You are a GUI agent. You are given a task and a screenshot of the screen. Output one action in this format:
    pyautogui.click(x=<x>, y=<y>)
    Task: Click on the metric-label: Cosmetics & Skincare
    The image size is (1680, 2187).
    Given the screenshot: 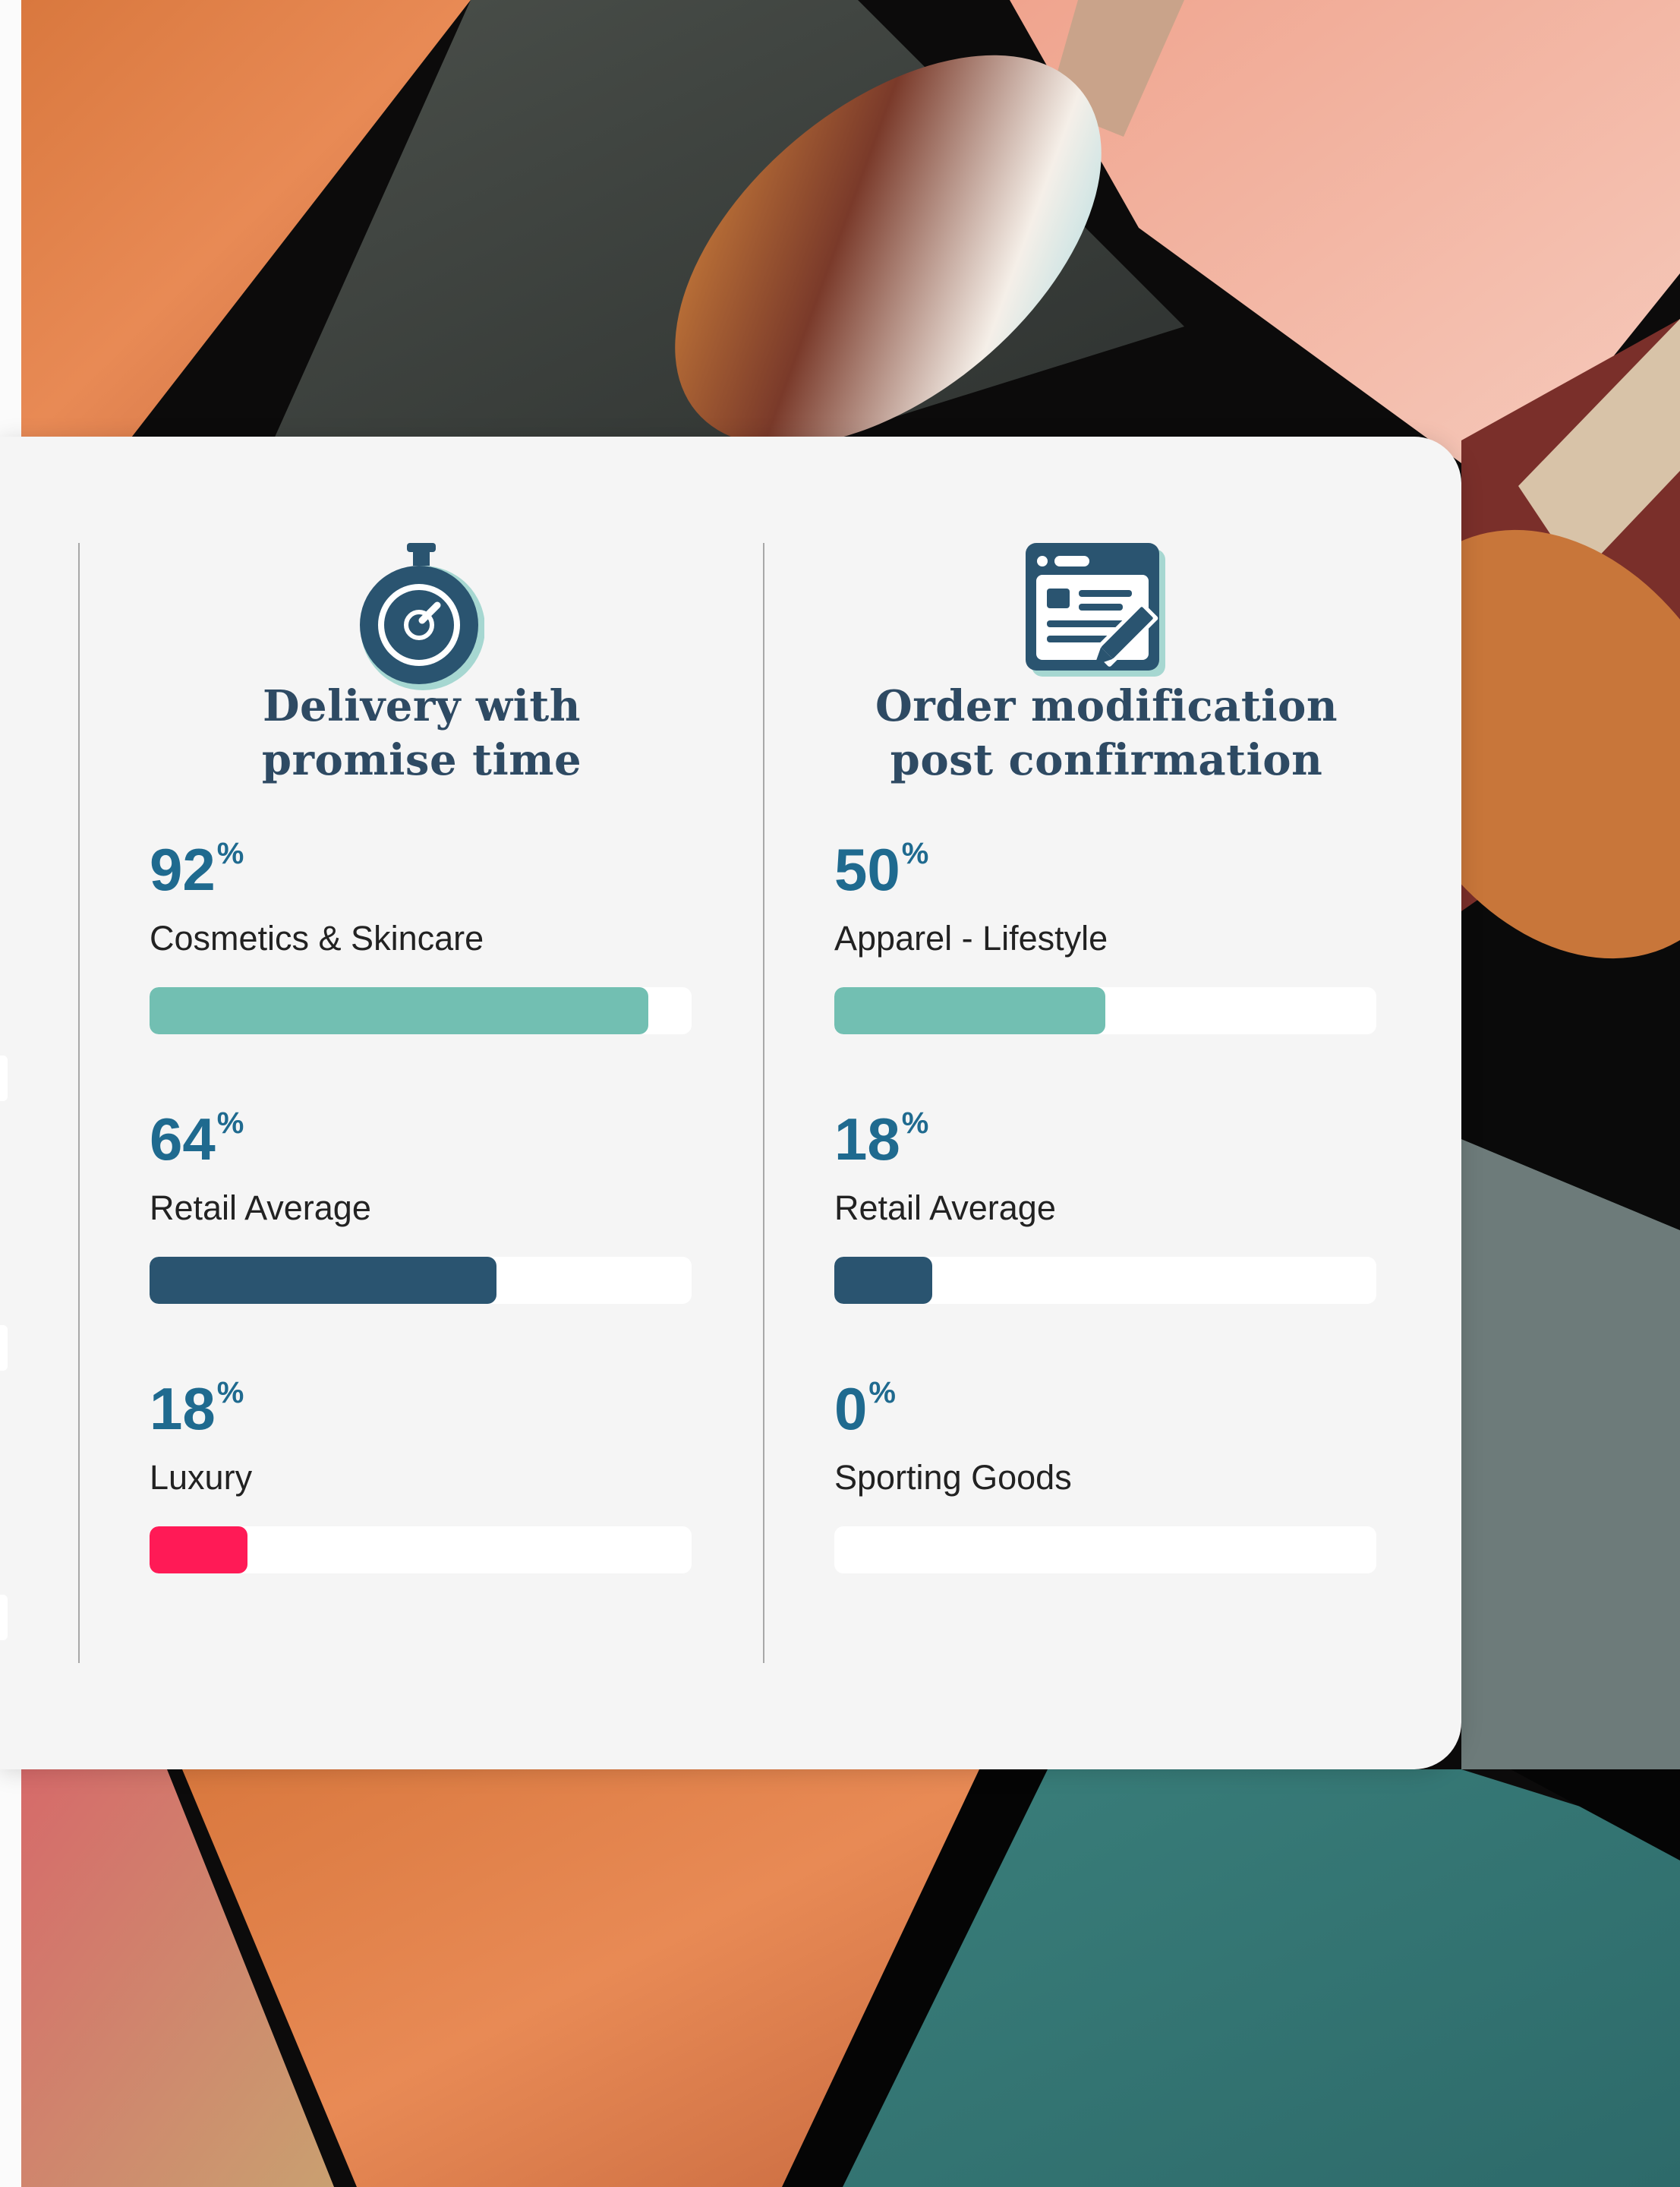 What is the action you would take?
    pyautogui.click(x=317, y=938)
    